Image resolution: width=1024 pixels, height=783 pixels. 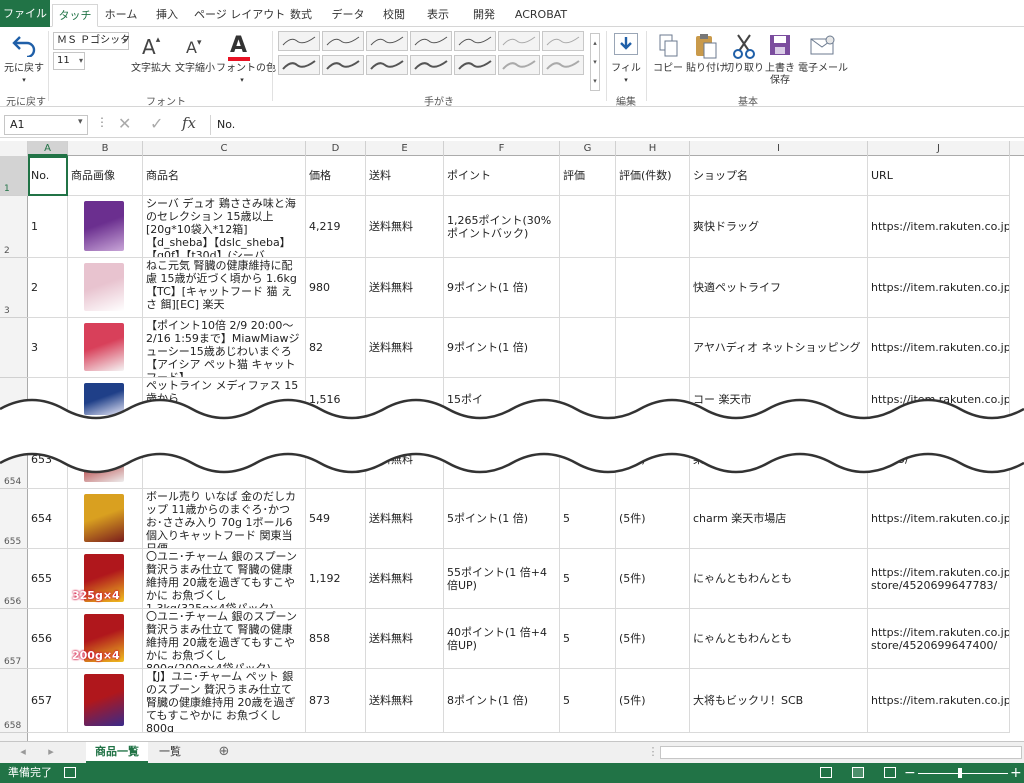 I want to click on grow-font-icon: A▴, so click(x=151, y=47).